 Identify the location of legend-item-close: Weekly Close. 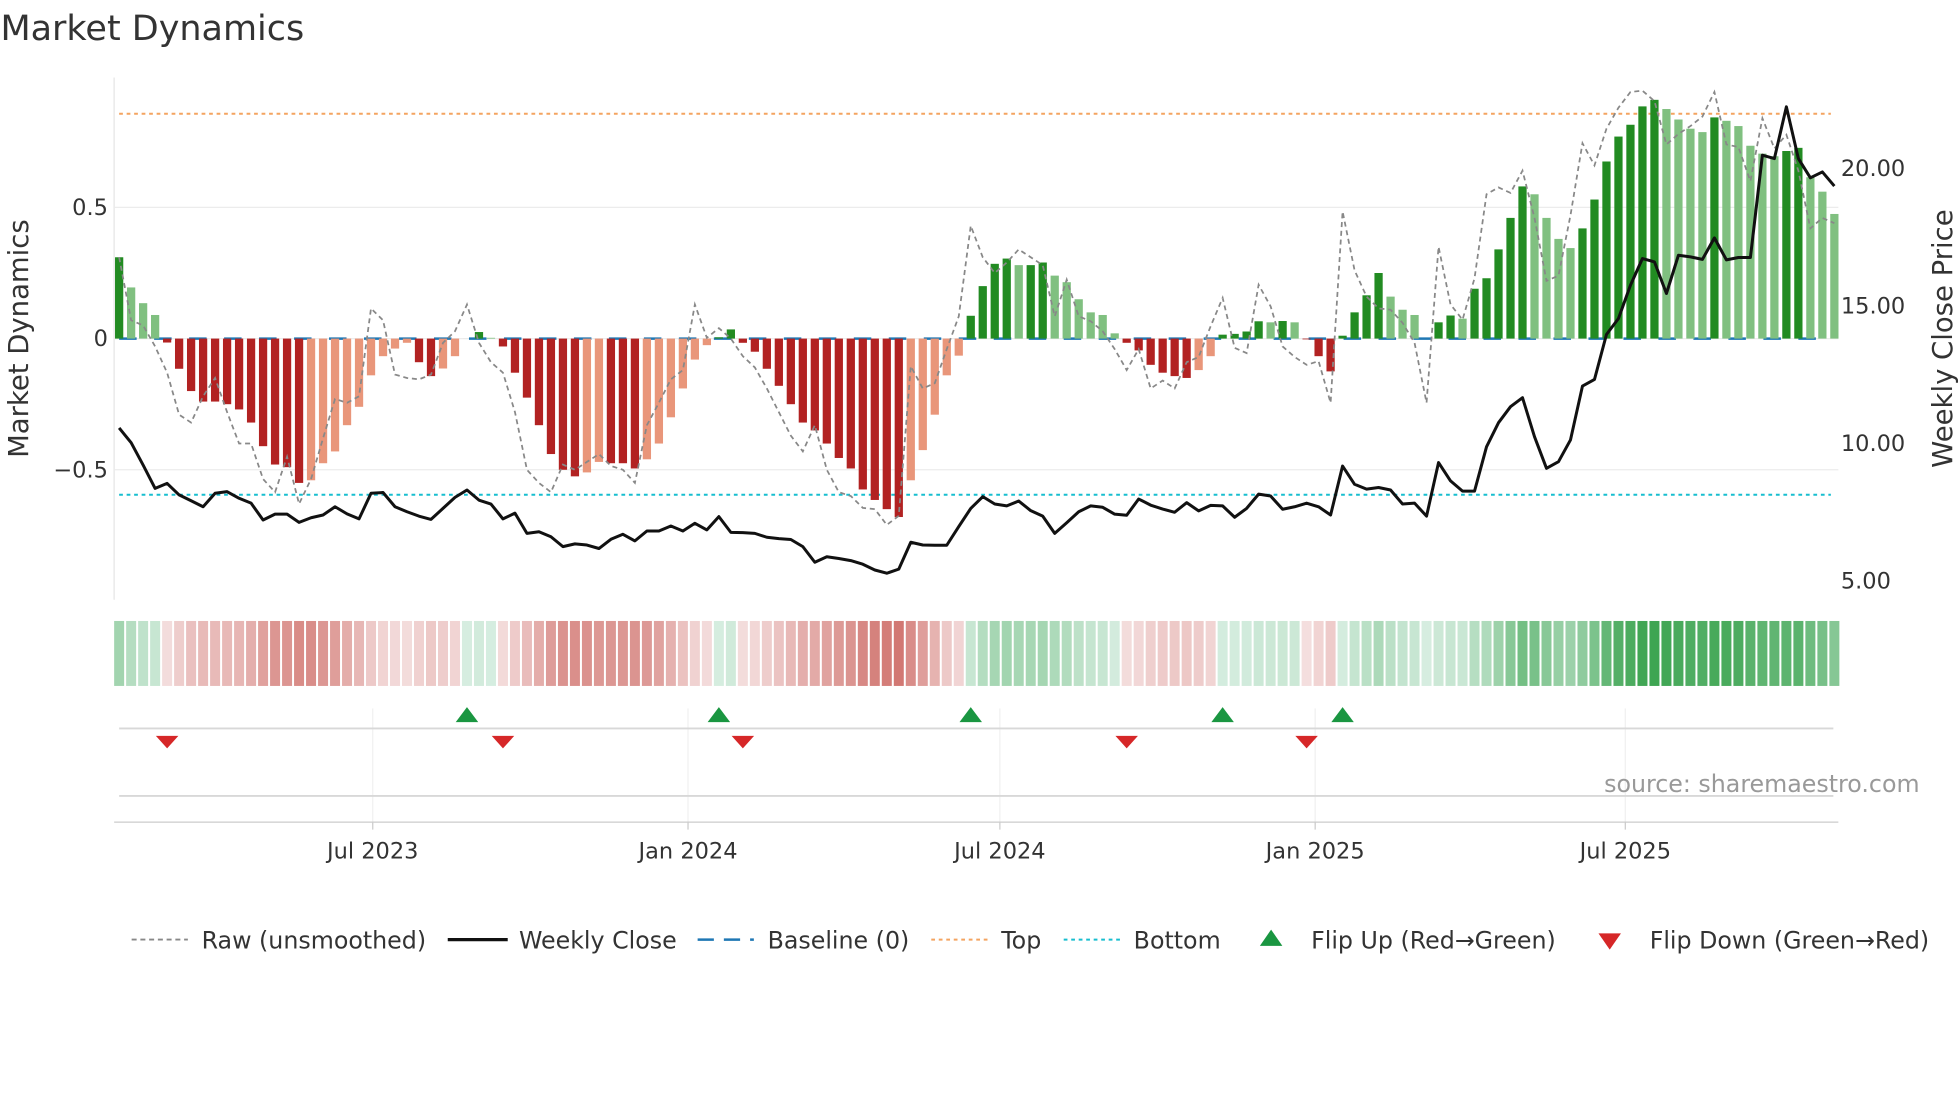
(562, 940).